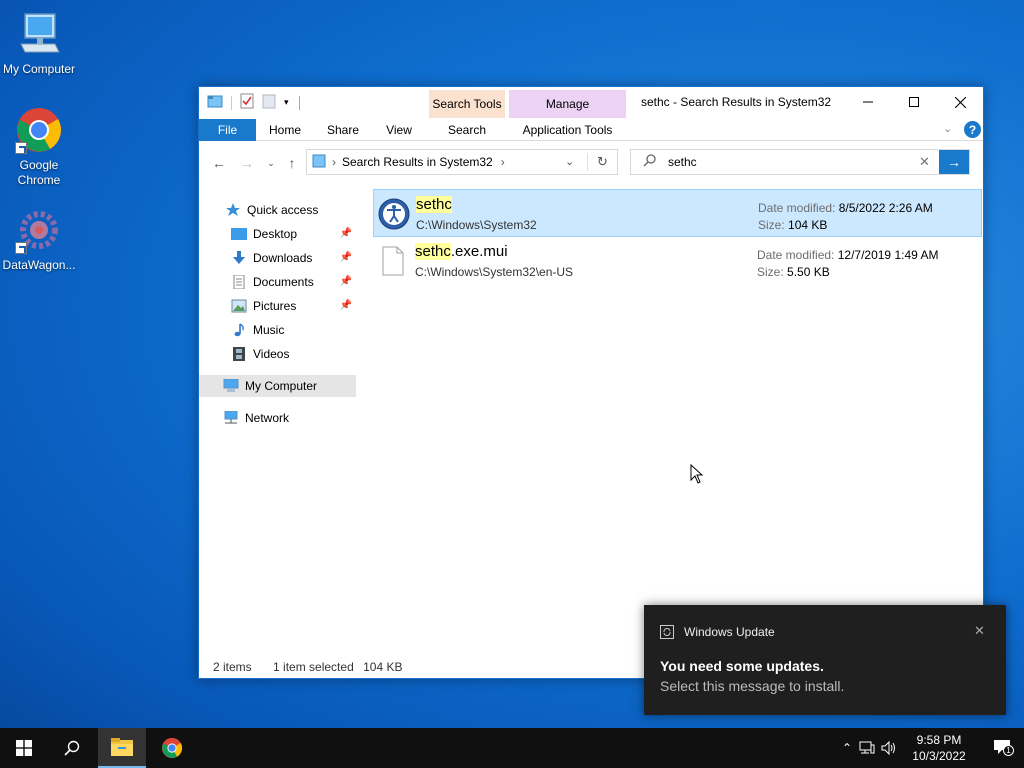 The width and height of the screenshot is (1024, 768). Describe the element at coordinates (277, 386) in the screenshot. I see `sidebar-item-my-computer: My Computer` at that location.